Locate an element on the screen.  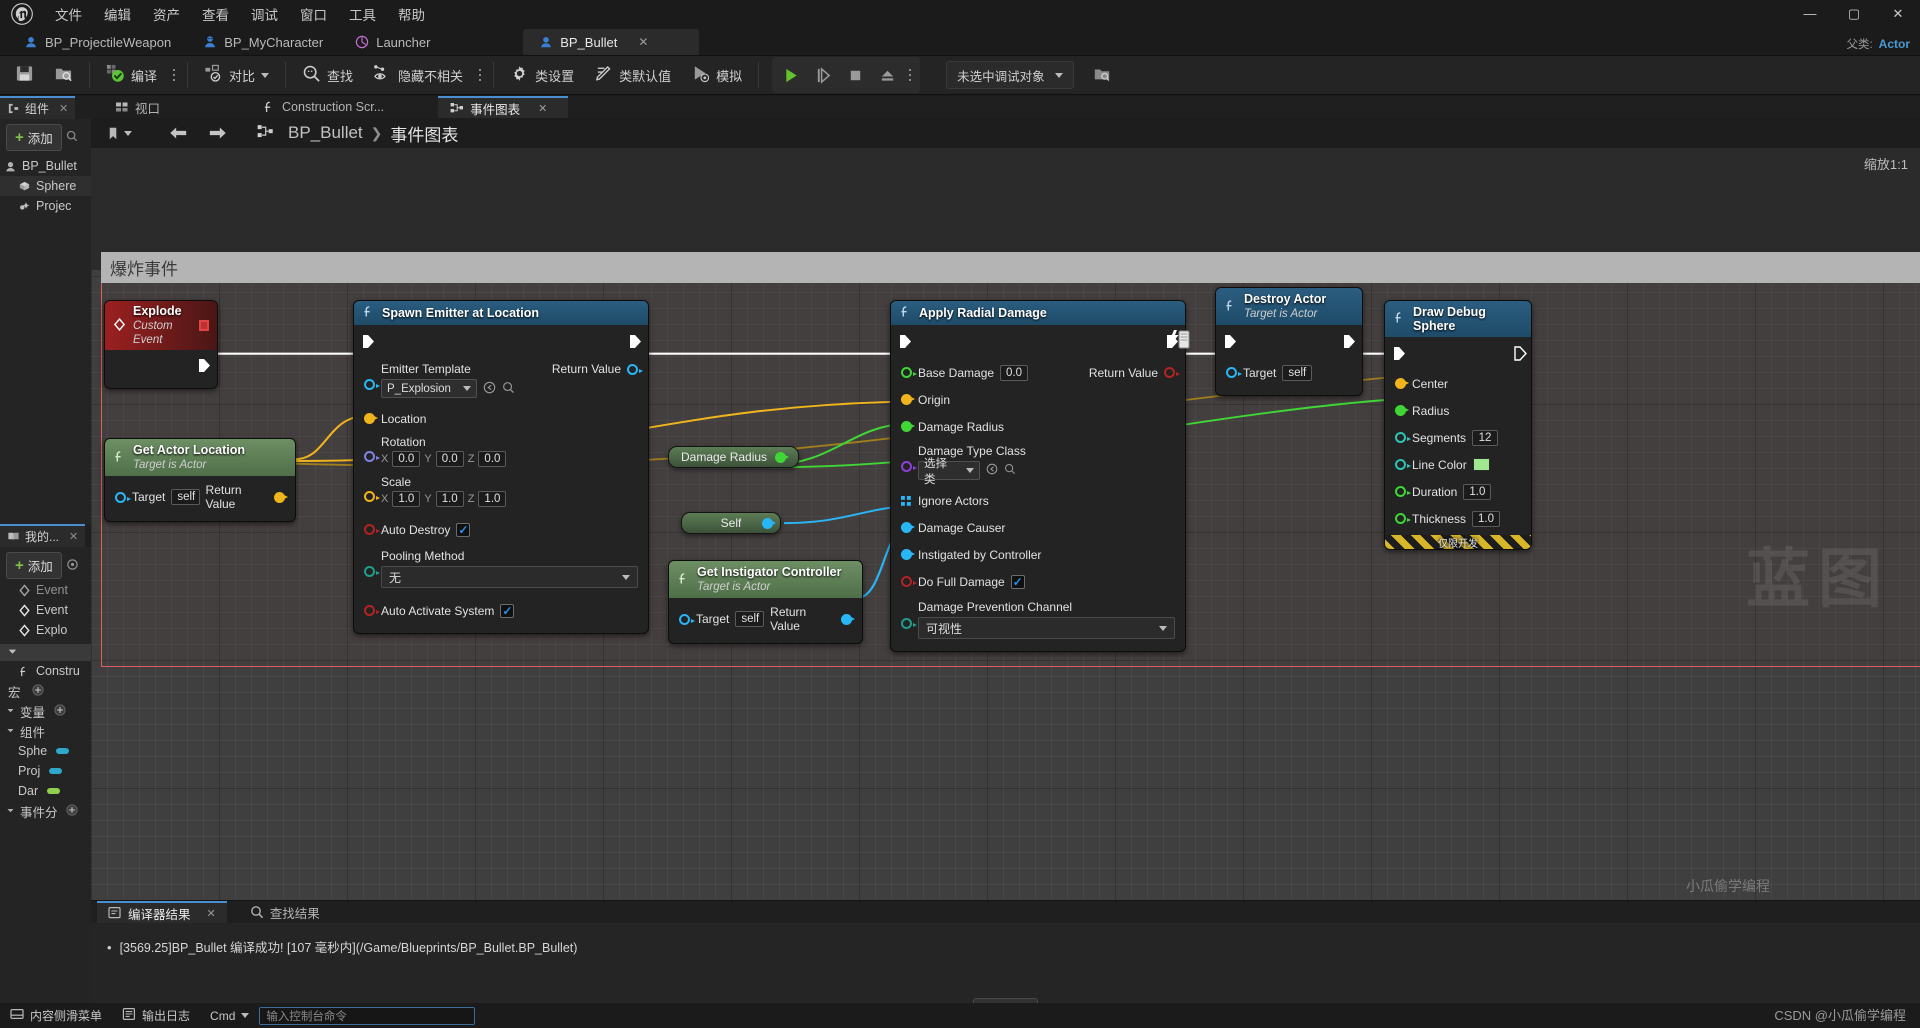
unreal-logo-icon is located at coordinates (22, 13).